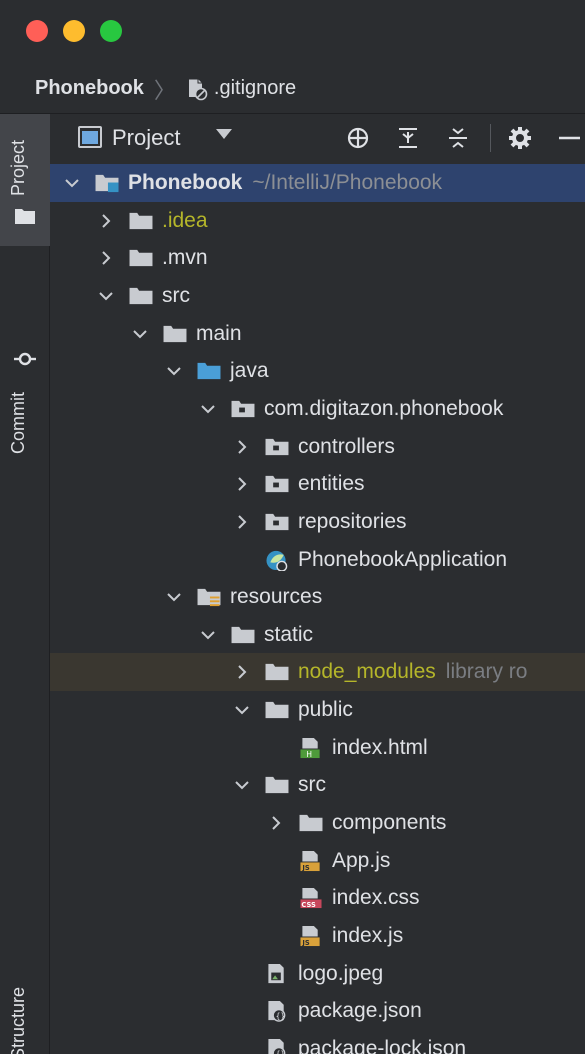  What do you see at coordinates (347, 182) in the screenshot?
I see `tree-item-hint: ~/IntelliJ/Phonebook` at bounding box center [347, 182].